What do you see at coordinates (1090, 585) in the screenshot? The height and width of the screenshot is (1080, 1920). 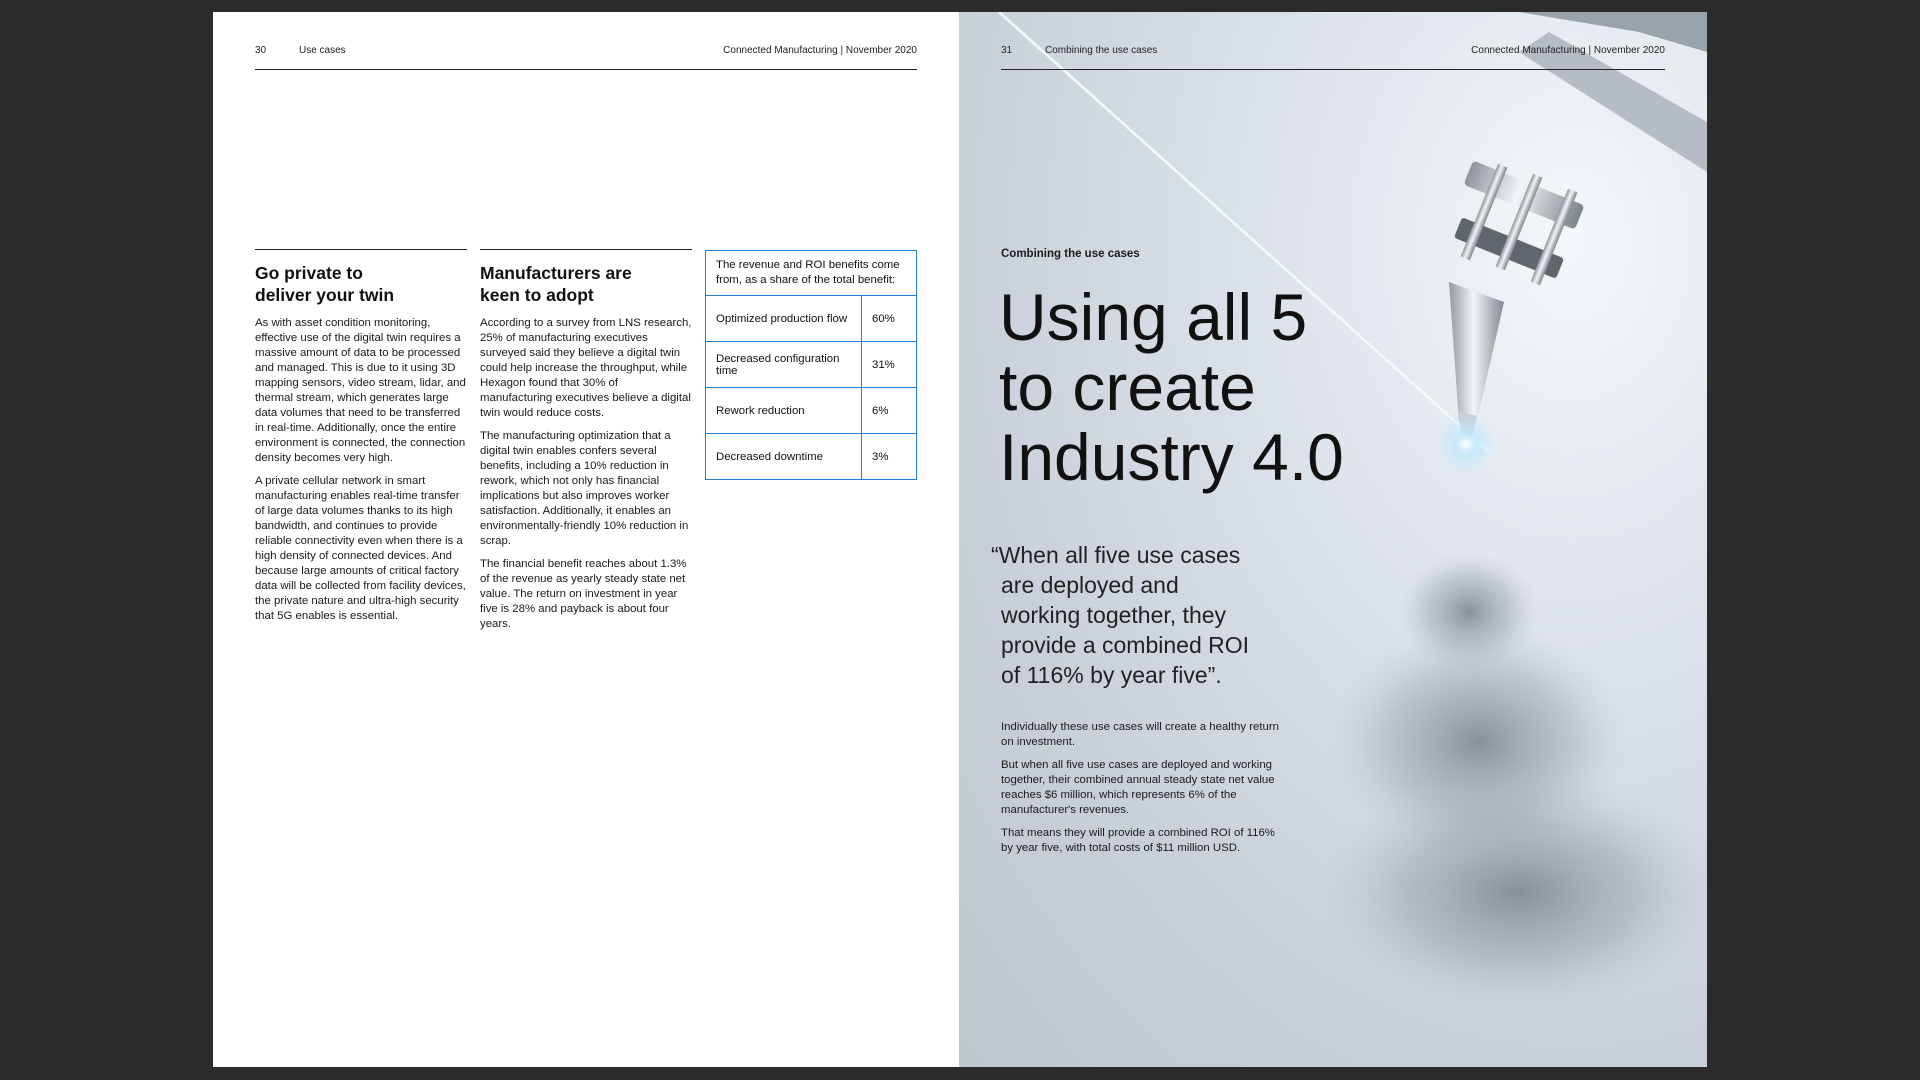 I see `quote-line: are deployed and` at bounding box center [1090, 585].